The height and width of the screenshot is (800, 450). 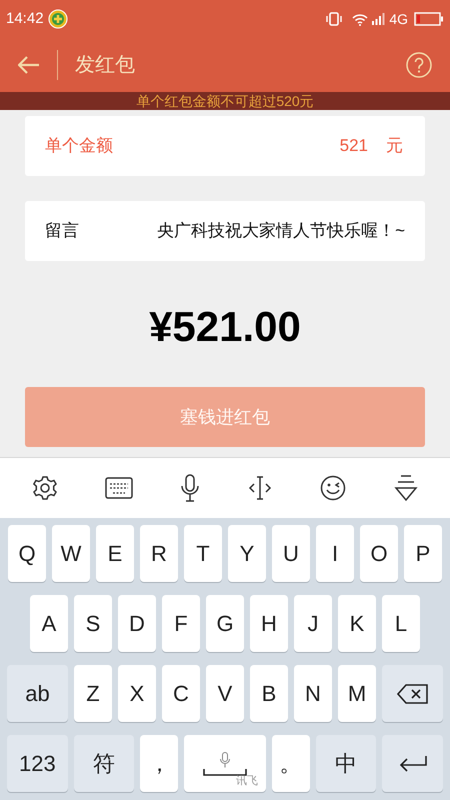 What do you see at coordinates (335, 553) in the screenshot?
I see `keyboard-key: I` at bounding box center [335, 553].